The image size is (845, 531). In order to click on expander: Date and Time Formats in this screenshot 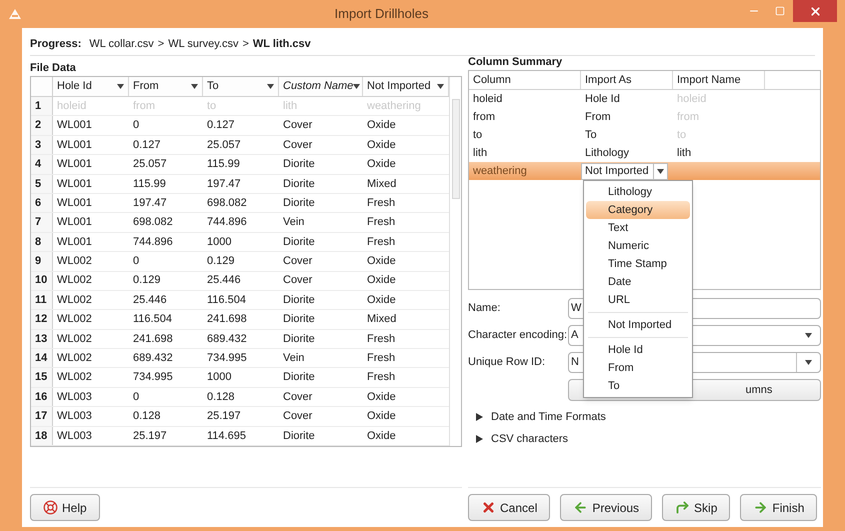, I will do `click(649, 417)`.